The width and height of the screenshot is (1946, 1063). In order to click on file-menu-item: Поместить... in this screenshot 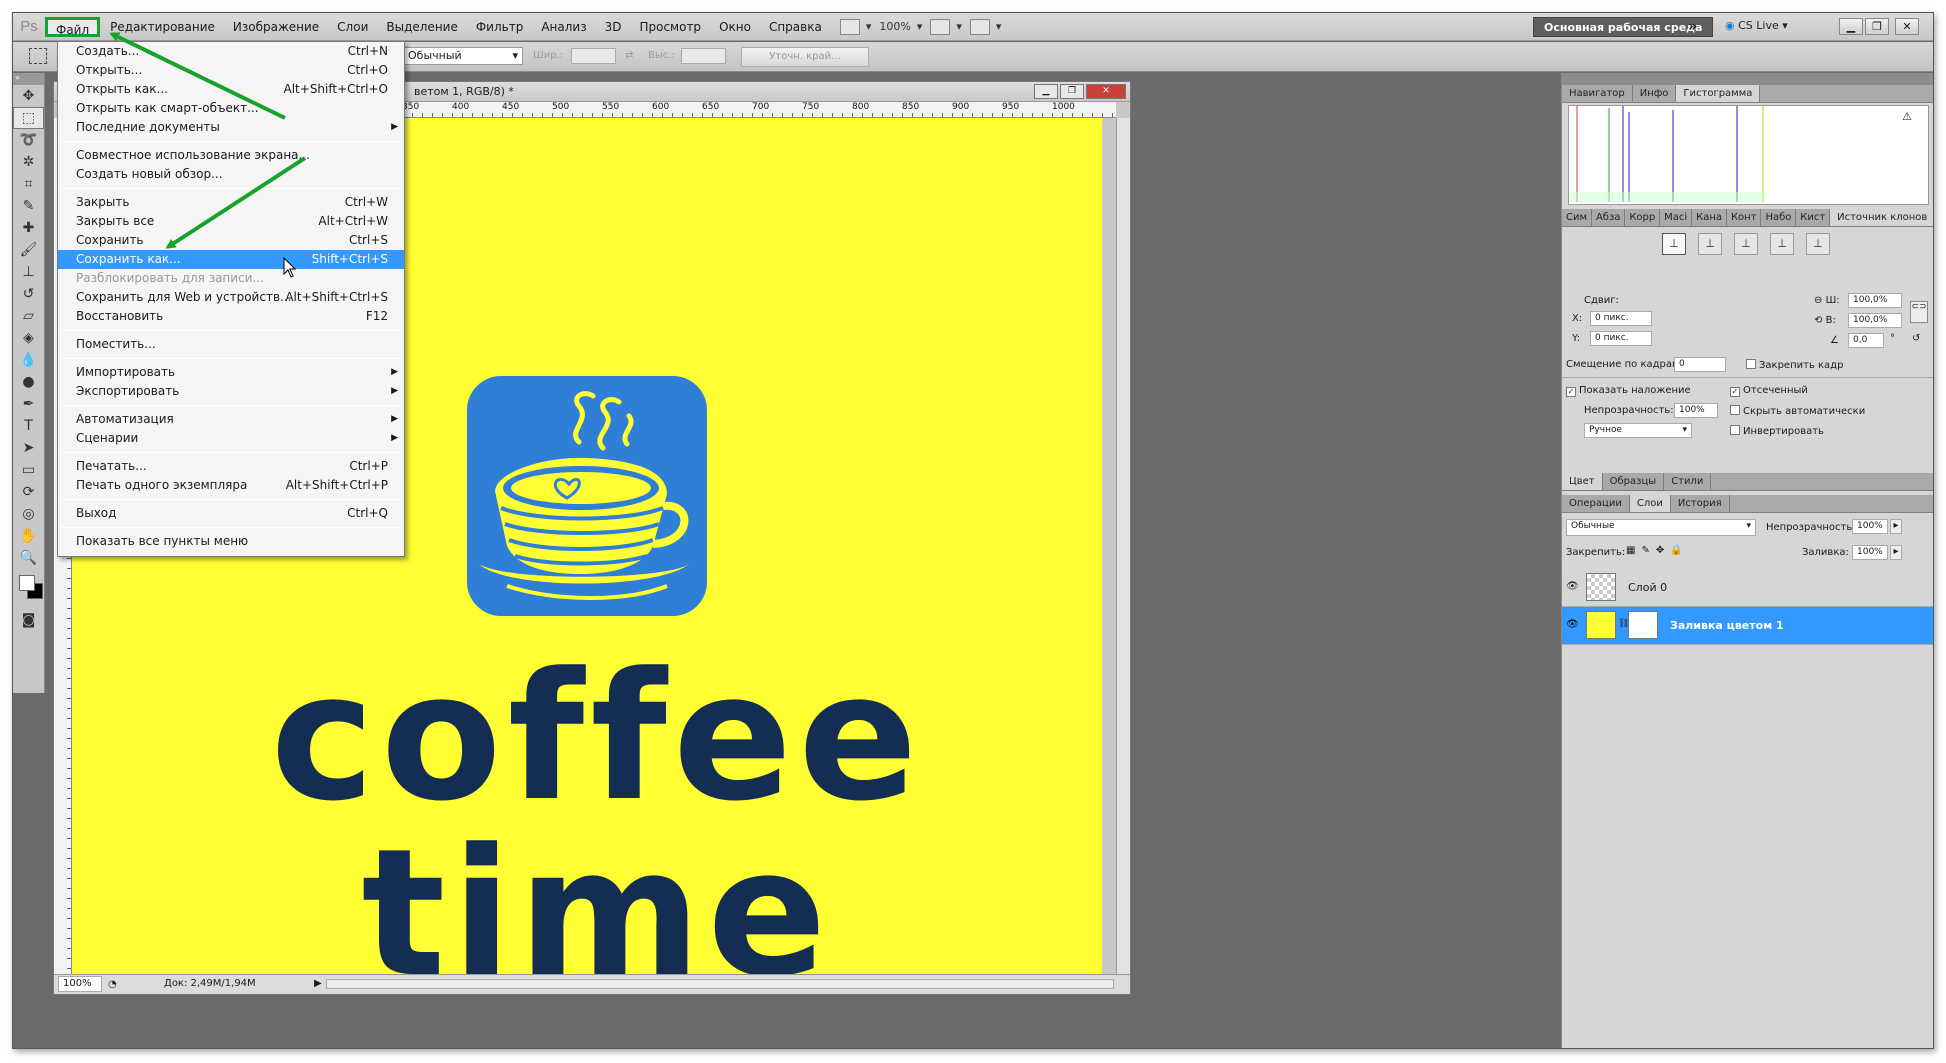, I will do `click(231, 344)`.